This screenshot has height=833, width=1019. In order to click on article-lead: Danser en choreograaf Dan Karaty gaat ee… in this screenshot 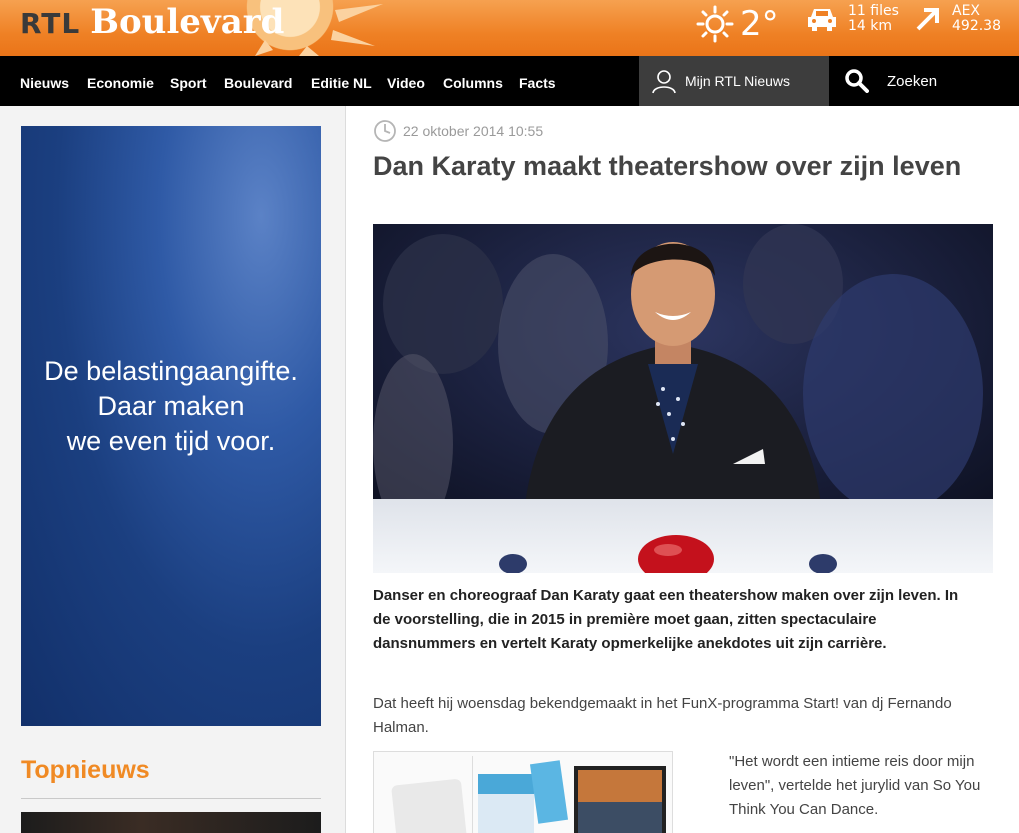, I will do `click(666, 619)`.